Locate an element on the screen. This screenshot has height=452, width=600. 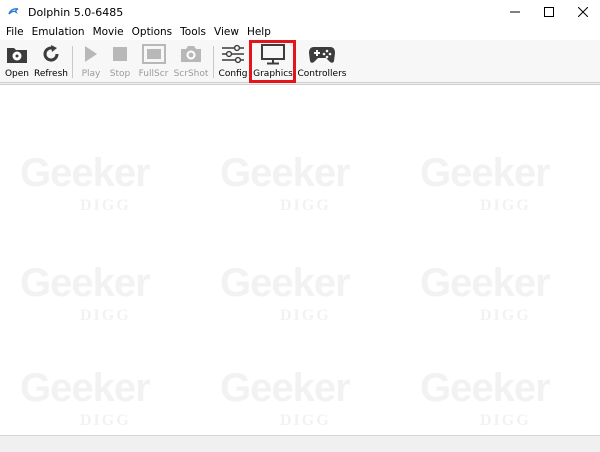
play-label: Play is located at coordinates (91, 74).